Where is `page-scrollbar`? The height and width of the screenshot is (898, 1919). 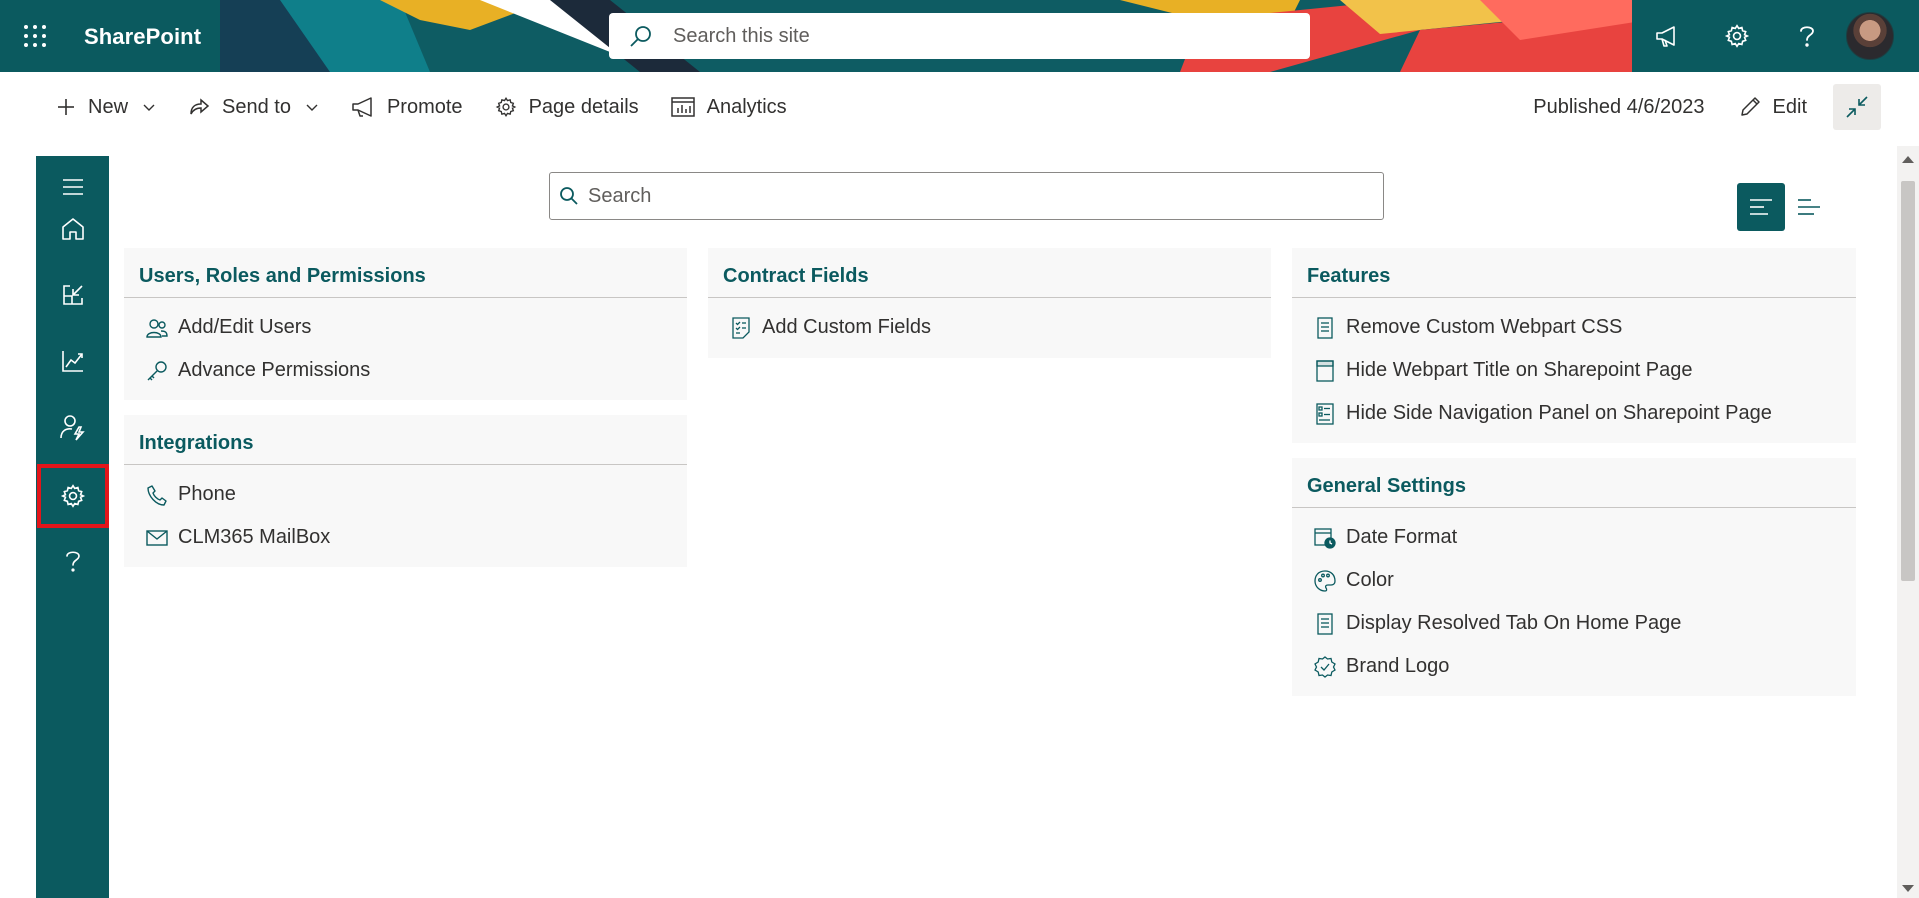 page-scrollbar is located at coordinates (1908, 522).